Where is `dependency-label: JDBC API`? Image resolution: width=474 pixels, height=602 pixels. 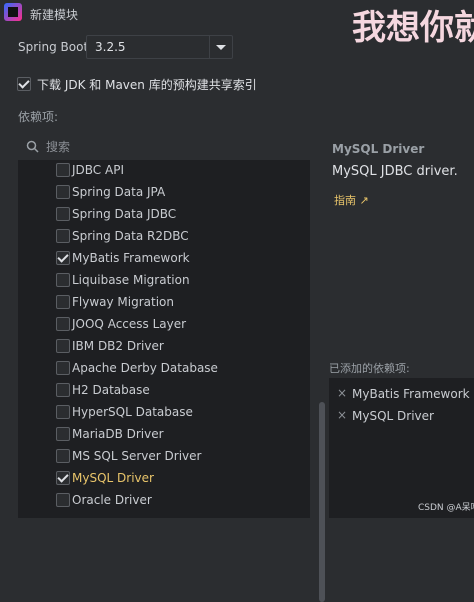
dependency-label: JDBC API is located at coordinates (98, 170).